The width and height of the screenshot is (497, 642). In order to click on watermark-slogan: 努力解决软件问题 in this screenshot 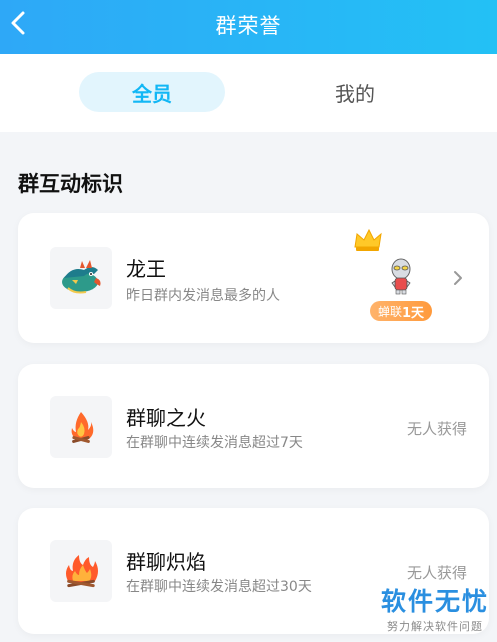, I will do `click(434, 626)`.